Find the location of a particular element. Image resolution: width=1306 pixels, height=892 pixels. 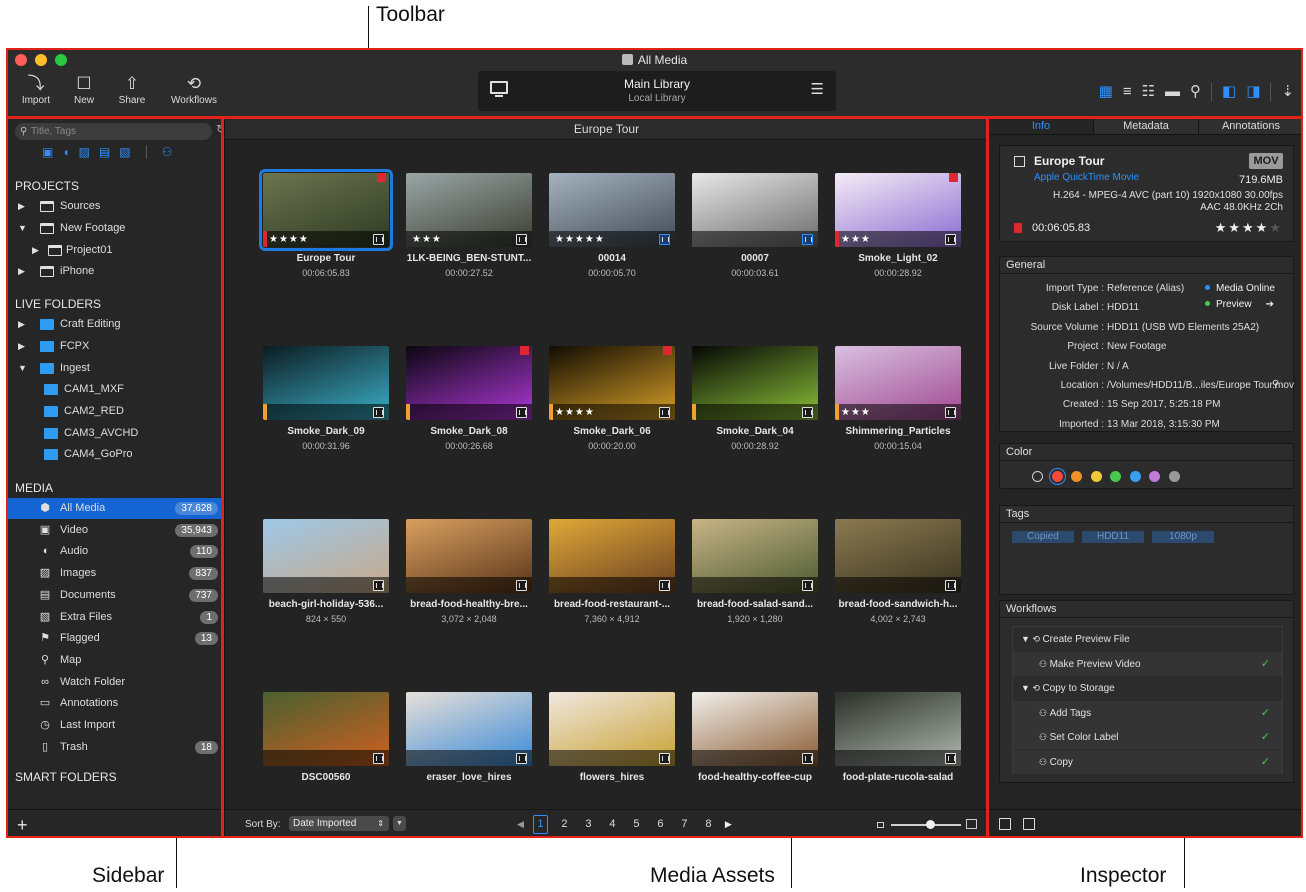

sidebar-item-video: ▣ Video 35,943 is located at coordinates (115, 530).